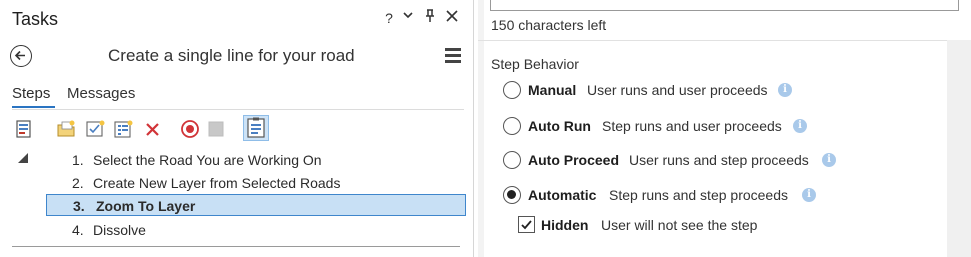  I want to click on task-title: Create a single line for your road, so click(231, 55).